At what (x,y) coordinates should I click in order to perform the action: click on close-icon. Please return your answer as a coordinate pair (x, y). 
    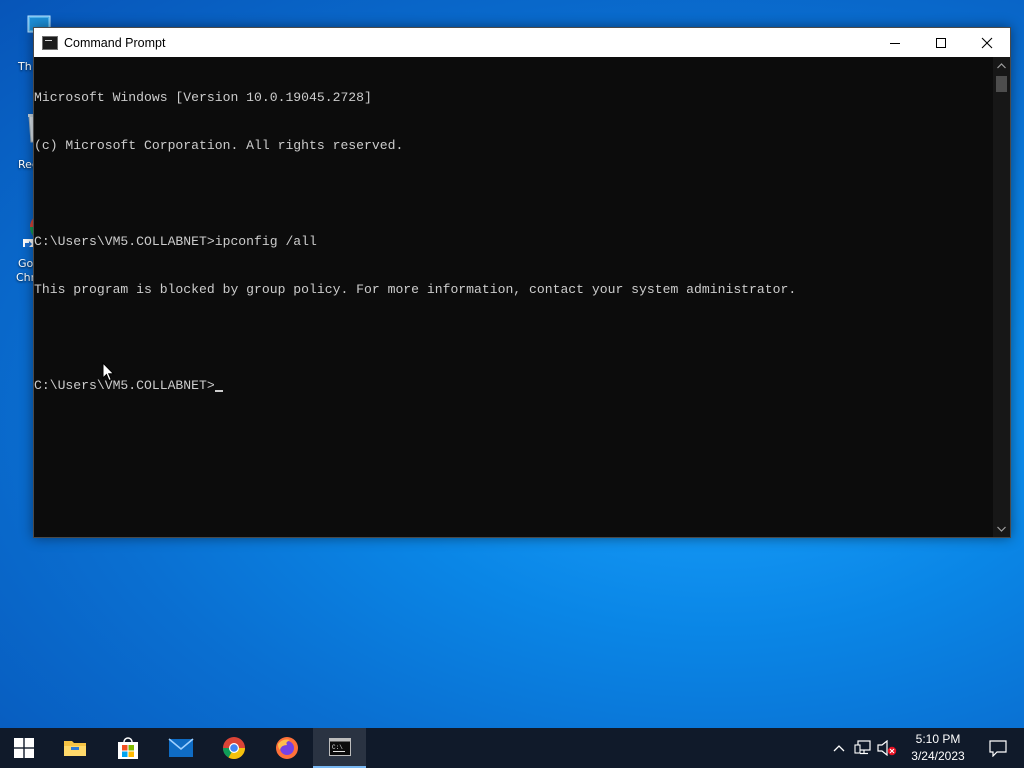
    Looking at the image, I should click on (987, 42).